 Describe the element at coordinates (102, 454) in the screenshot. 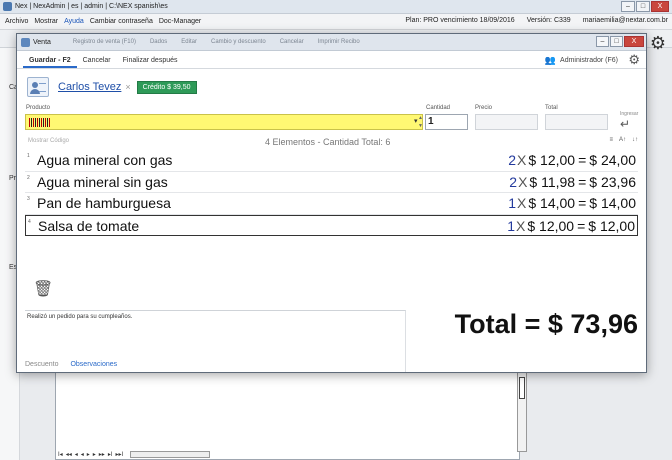

I see `pager-next-page-icon: ▸▸` at that location.